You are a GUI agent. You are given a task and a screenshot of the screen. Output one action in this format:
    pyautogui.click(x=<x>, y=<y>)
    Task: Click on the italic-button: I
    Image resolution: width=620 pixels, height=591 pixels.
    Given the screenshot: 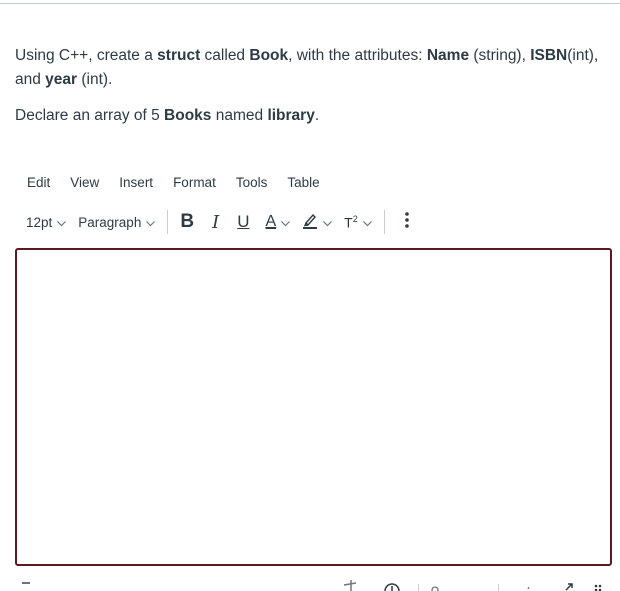 What is the action you would take?
    pyautogui.click(x=215, y=222)
    